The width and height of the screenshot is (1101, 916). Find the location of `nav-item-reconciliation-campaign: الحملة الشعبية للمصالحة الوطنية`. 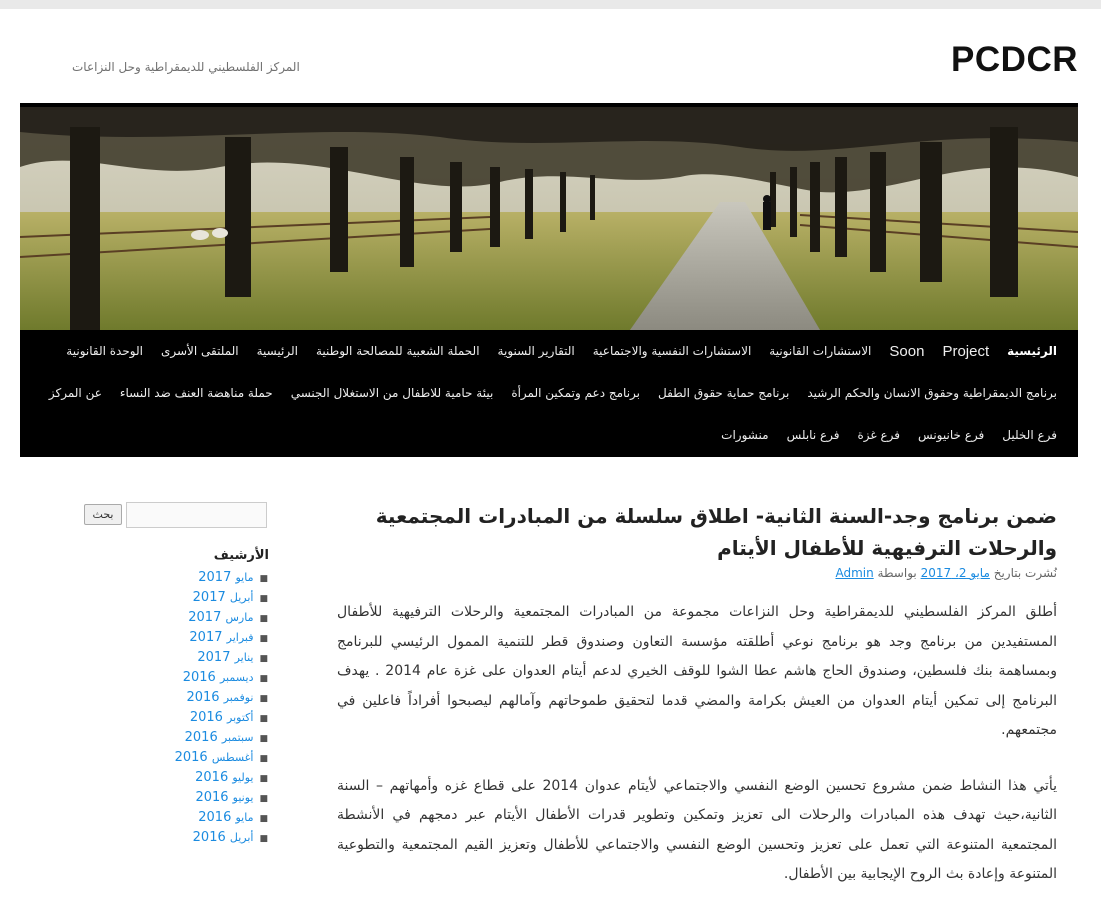

nav-item-reconciliation-campaign: الحملة الشعبية للمصالحة الوطنية is located at coordinates (398, 351).